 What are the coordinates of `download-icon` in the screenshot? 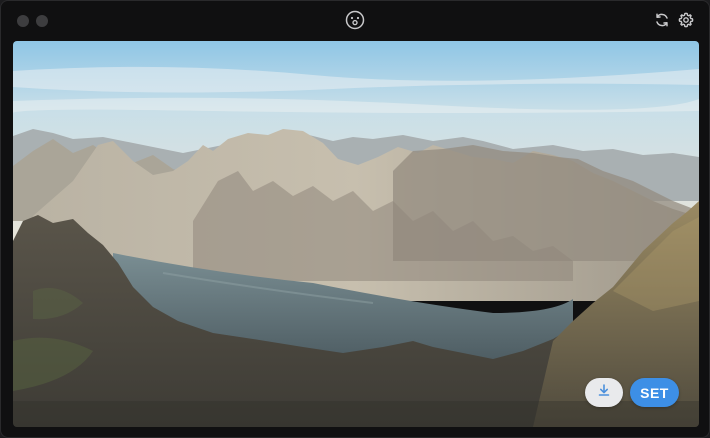 It's located at (604, 392).